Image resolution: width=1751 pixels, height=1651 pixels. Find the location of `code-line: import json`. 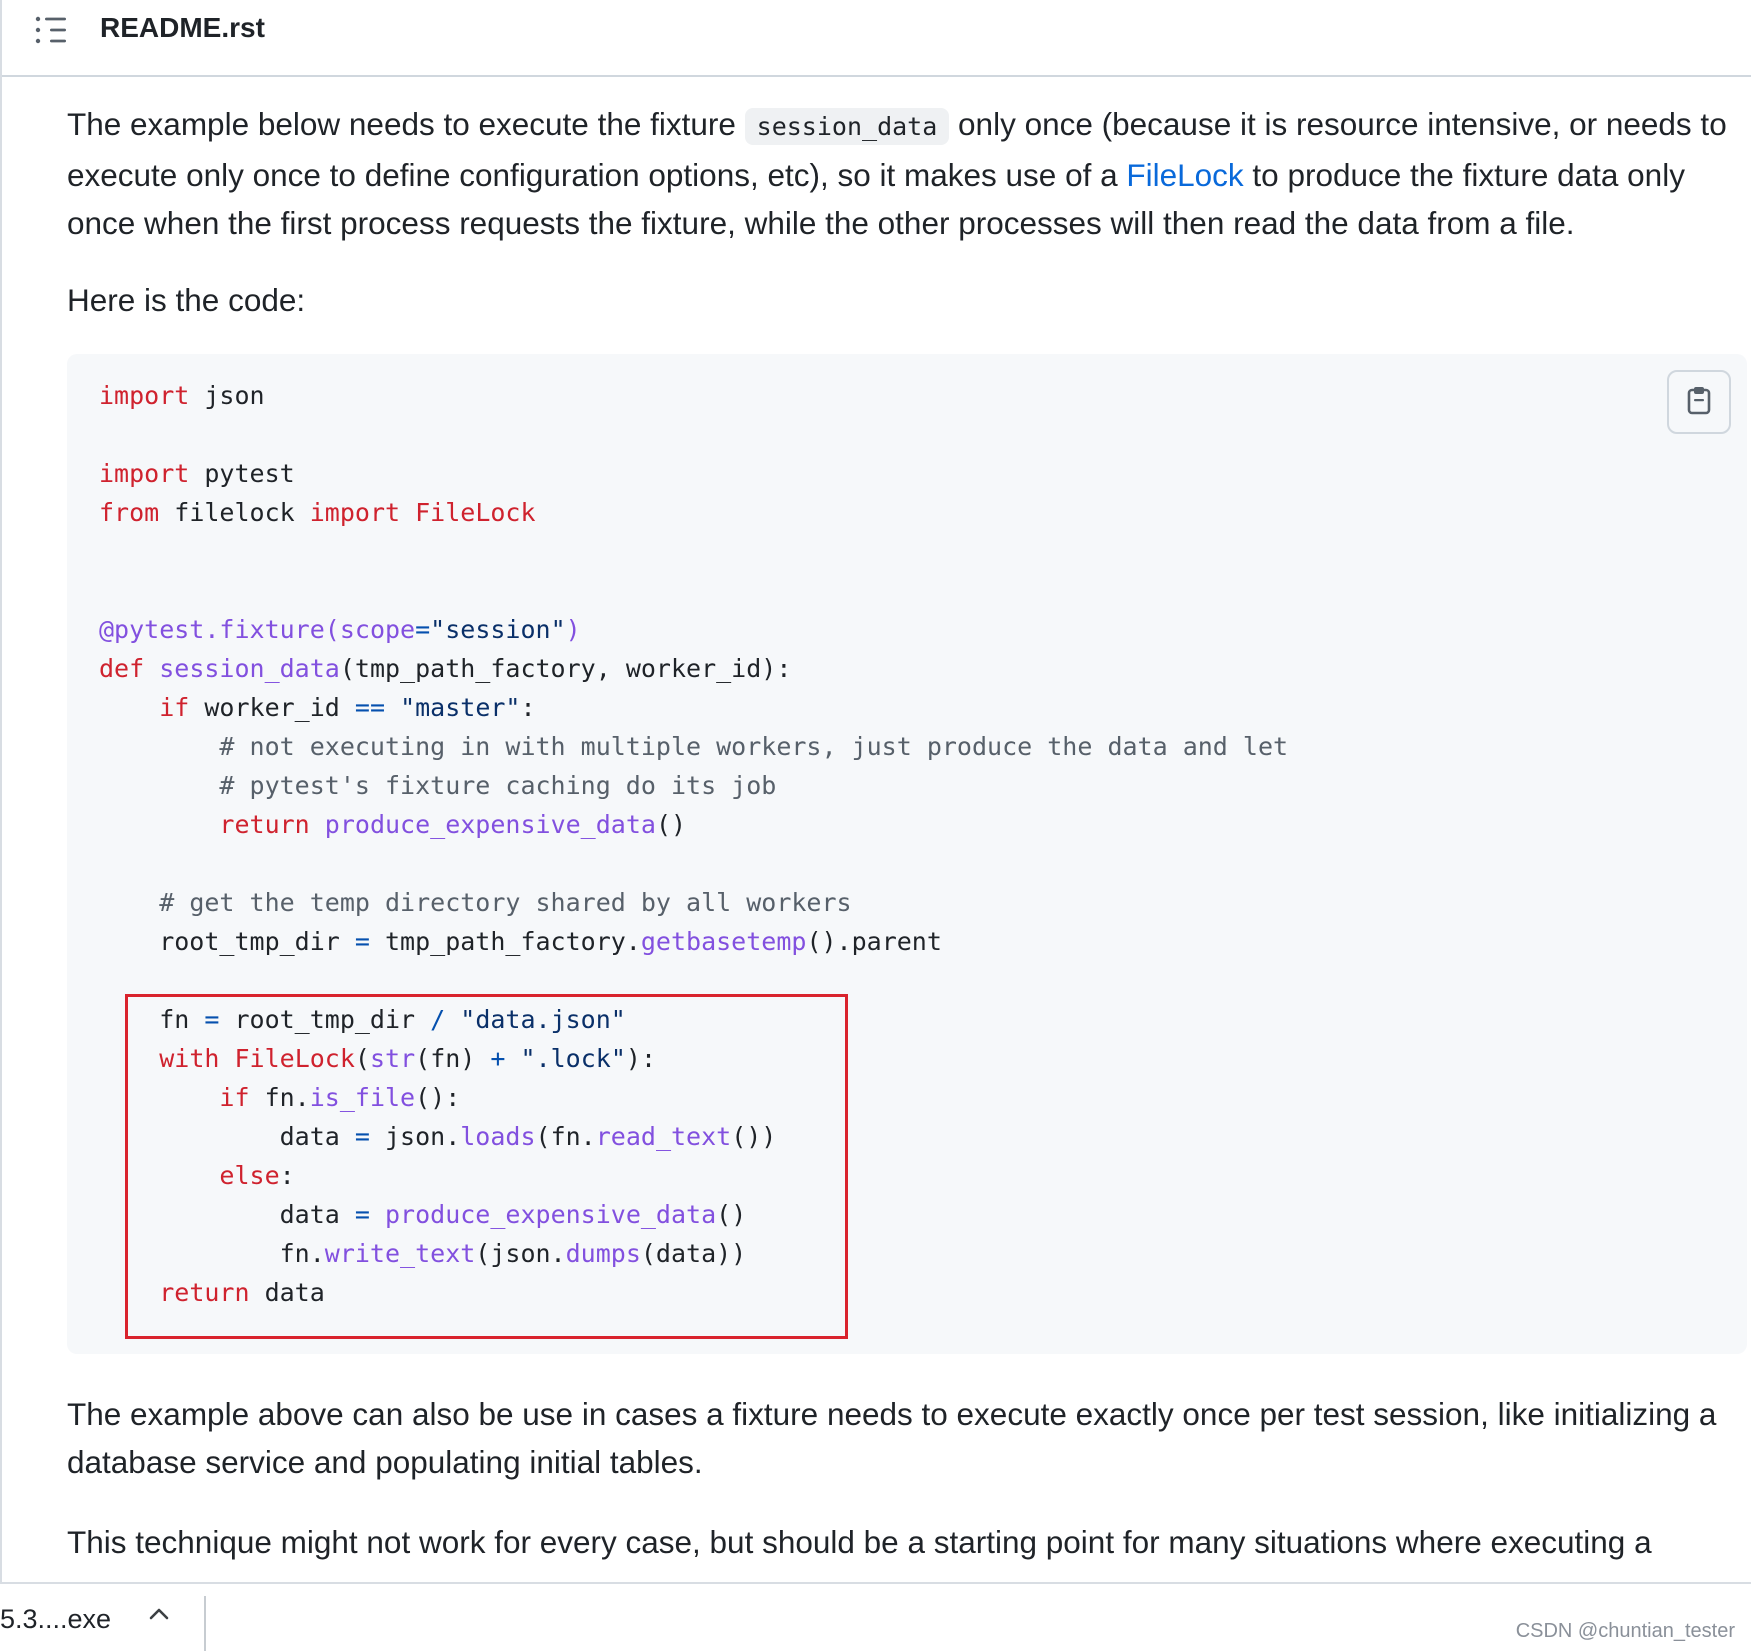

code-line: import json is located at coordinates (182, 395).